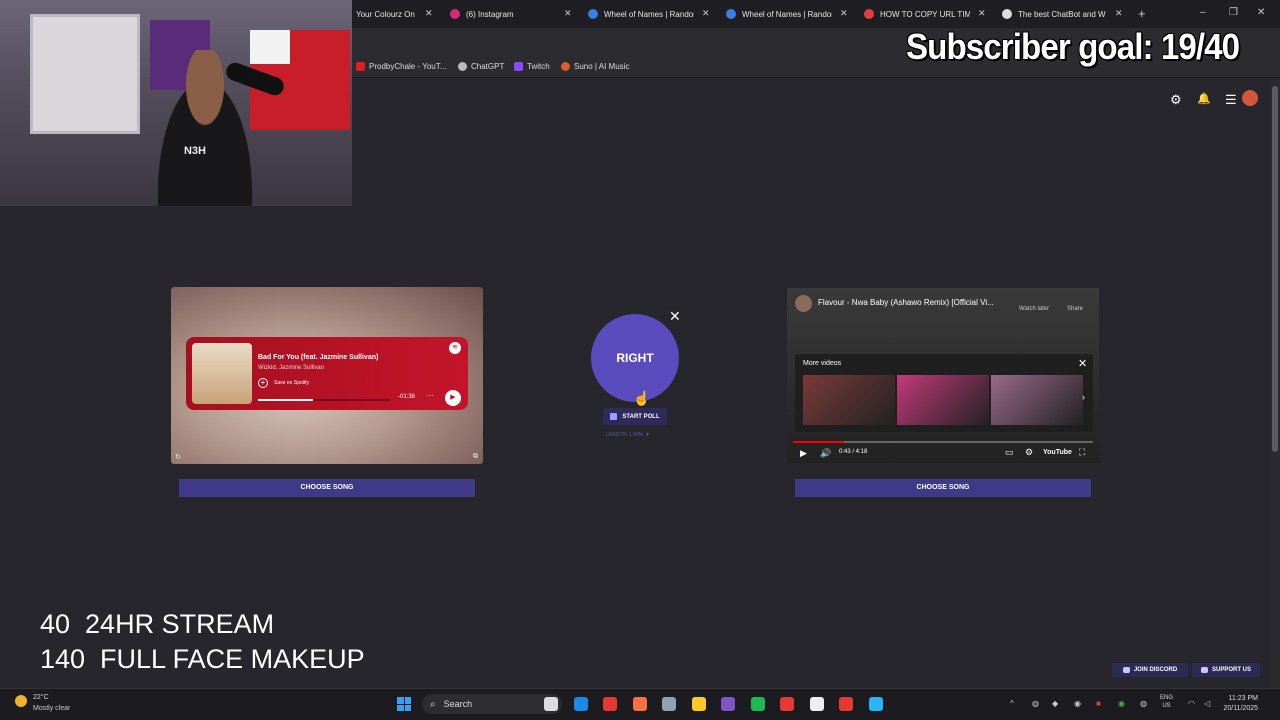 Image resolution: width=1280 pixels, height=720 pixels. What do you see at coordinates (481, 66) in the screenshot?
I see `bookmark-item: ChatGPT` at bounding box center [481, 66].